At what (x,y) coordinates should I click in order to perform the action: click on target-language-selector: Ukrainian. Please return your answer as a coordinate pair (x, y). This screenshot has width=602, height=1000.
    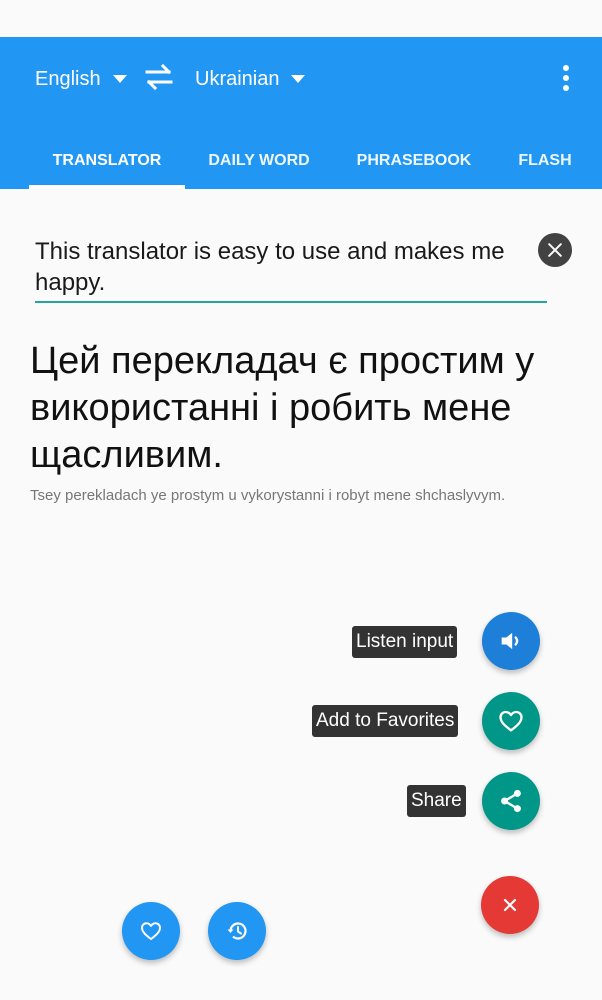
    Looking at the image, I should click on (250, 79).